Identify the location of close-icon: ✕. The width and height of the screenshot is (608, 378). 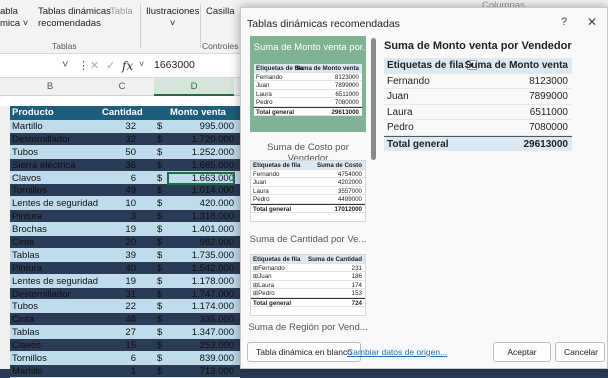
(592, 22).